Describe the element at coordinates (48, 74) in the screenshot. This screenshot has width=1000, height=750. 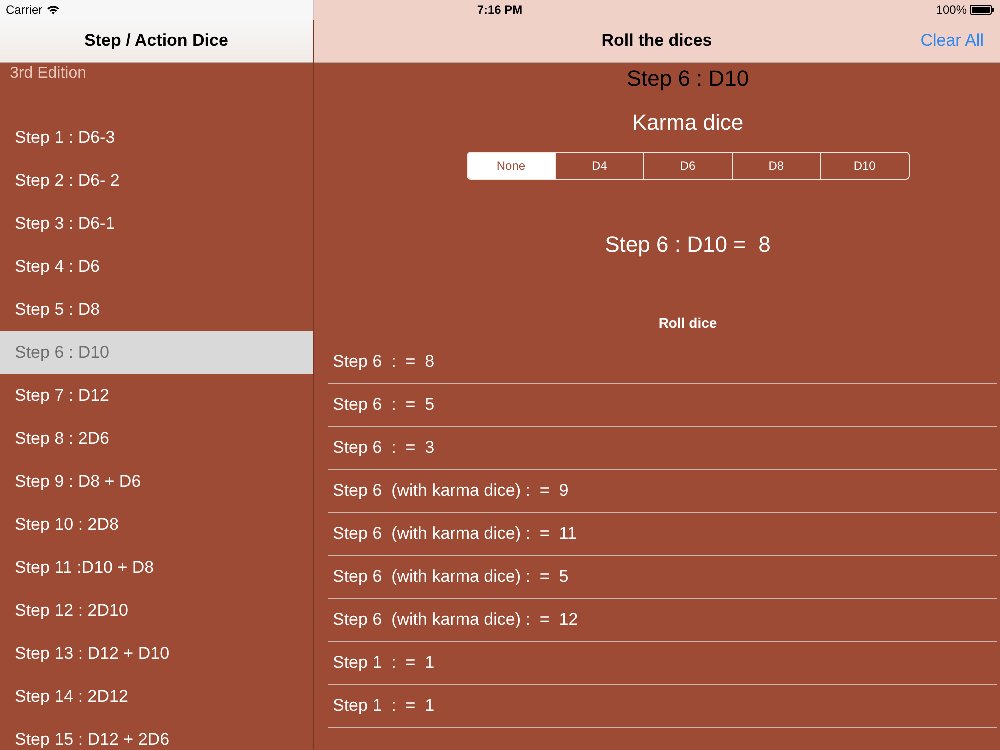
I see `section-header: 3rd Edition` at that location.